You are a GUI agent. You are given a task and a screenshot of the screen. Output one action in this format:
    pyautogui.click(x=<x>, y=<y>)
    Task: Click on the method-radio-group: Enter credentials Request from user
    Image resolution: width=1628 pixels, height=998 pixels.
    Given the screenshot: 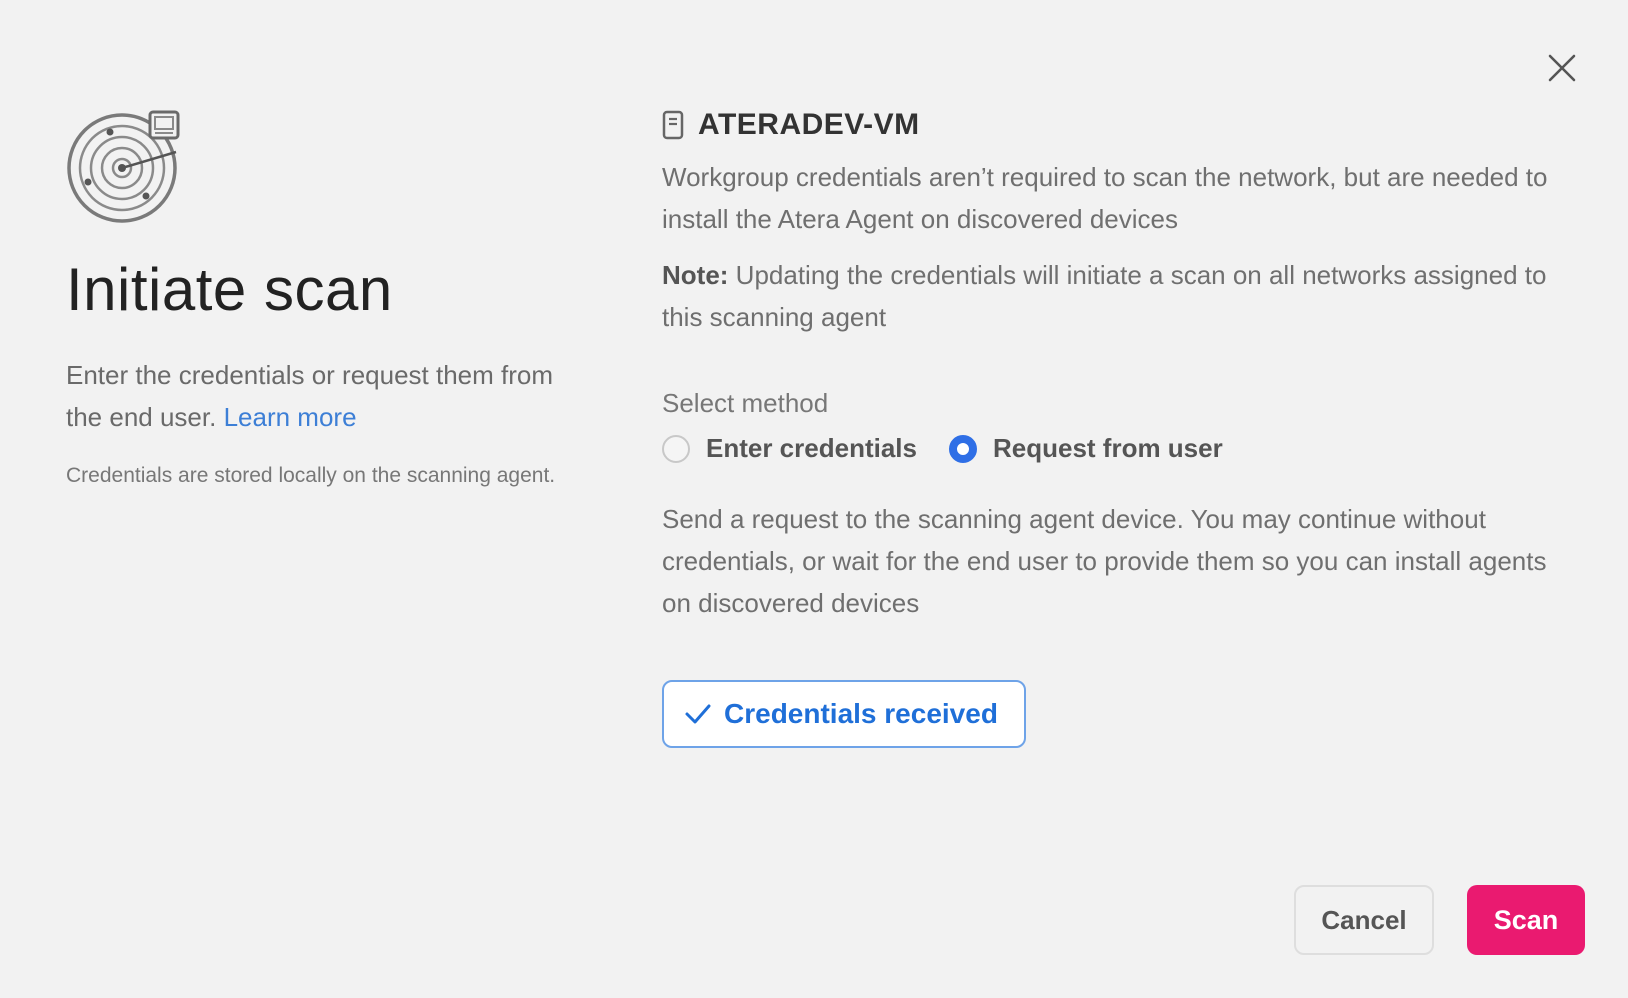 What is the action you would take?
    pyautogui.click(x=1112, y=448)
    